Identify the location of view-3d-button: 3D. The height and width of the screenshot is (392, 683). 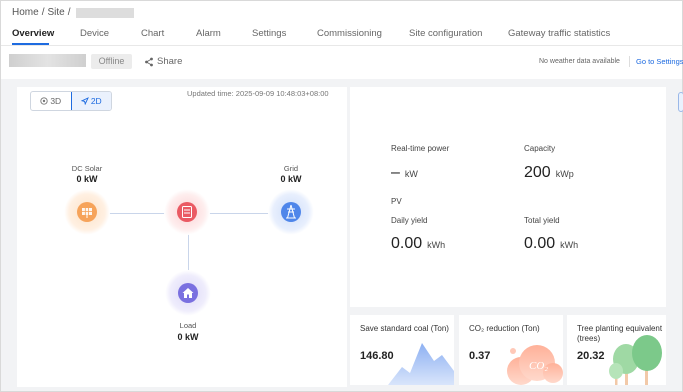
(51, 101).